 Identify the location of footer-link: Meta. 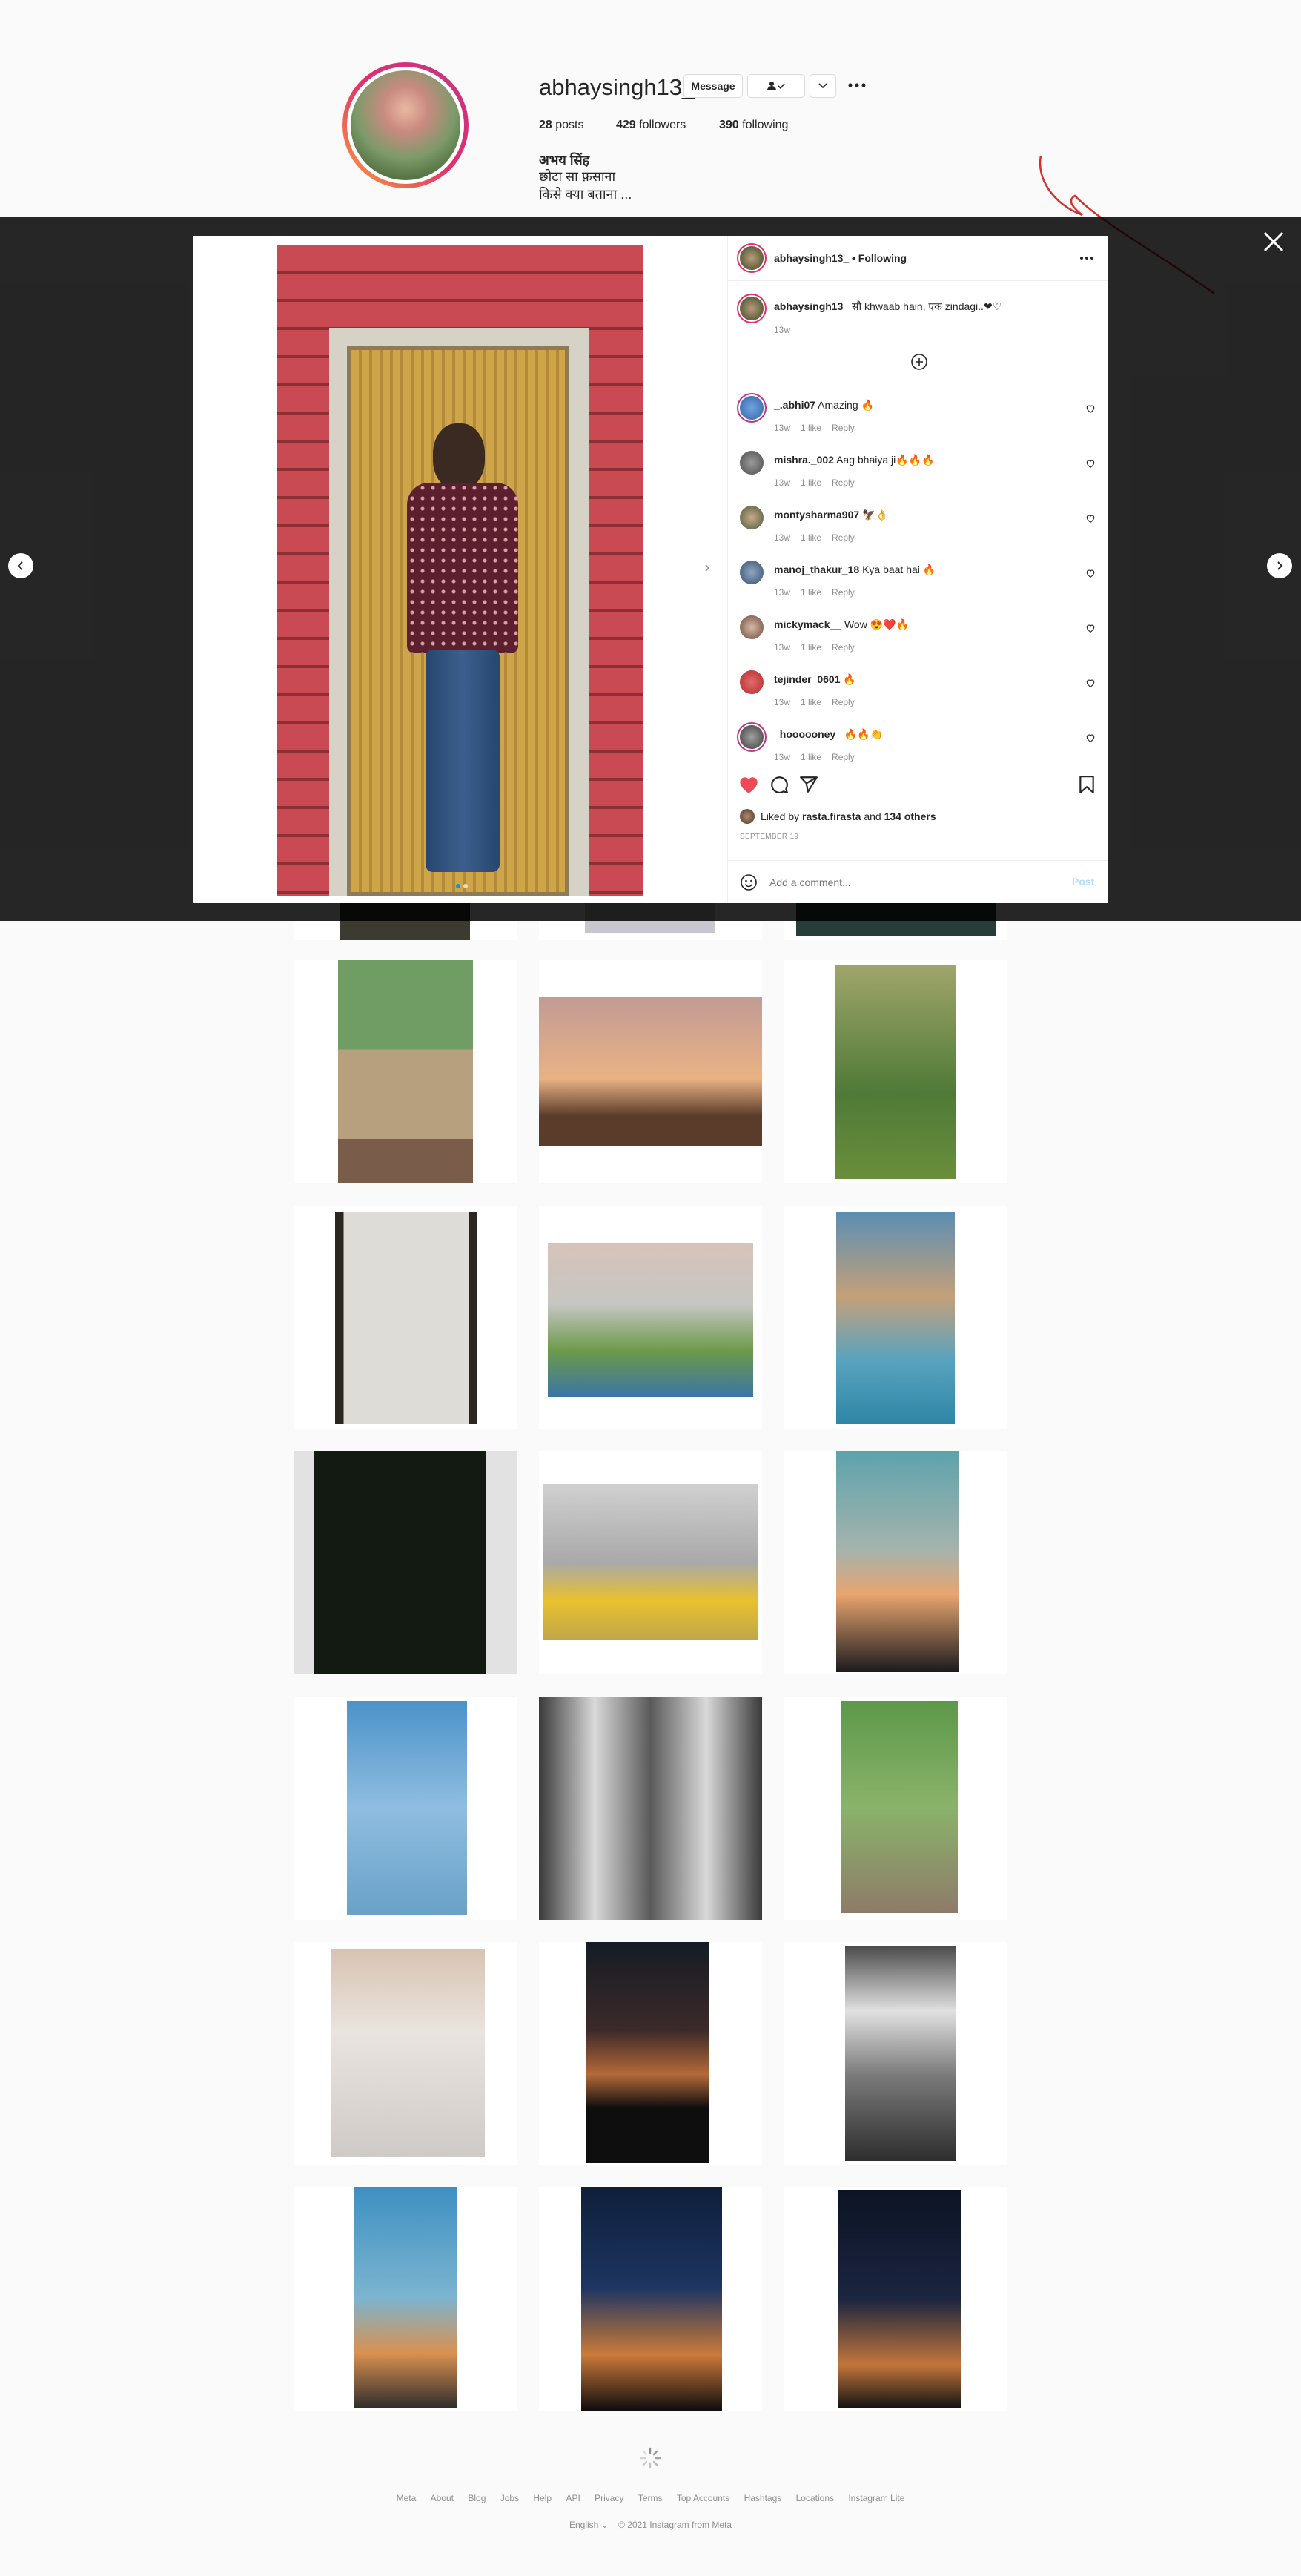
(407, 2498).